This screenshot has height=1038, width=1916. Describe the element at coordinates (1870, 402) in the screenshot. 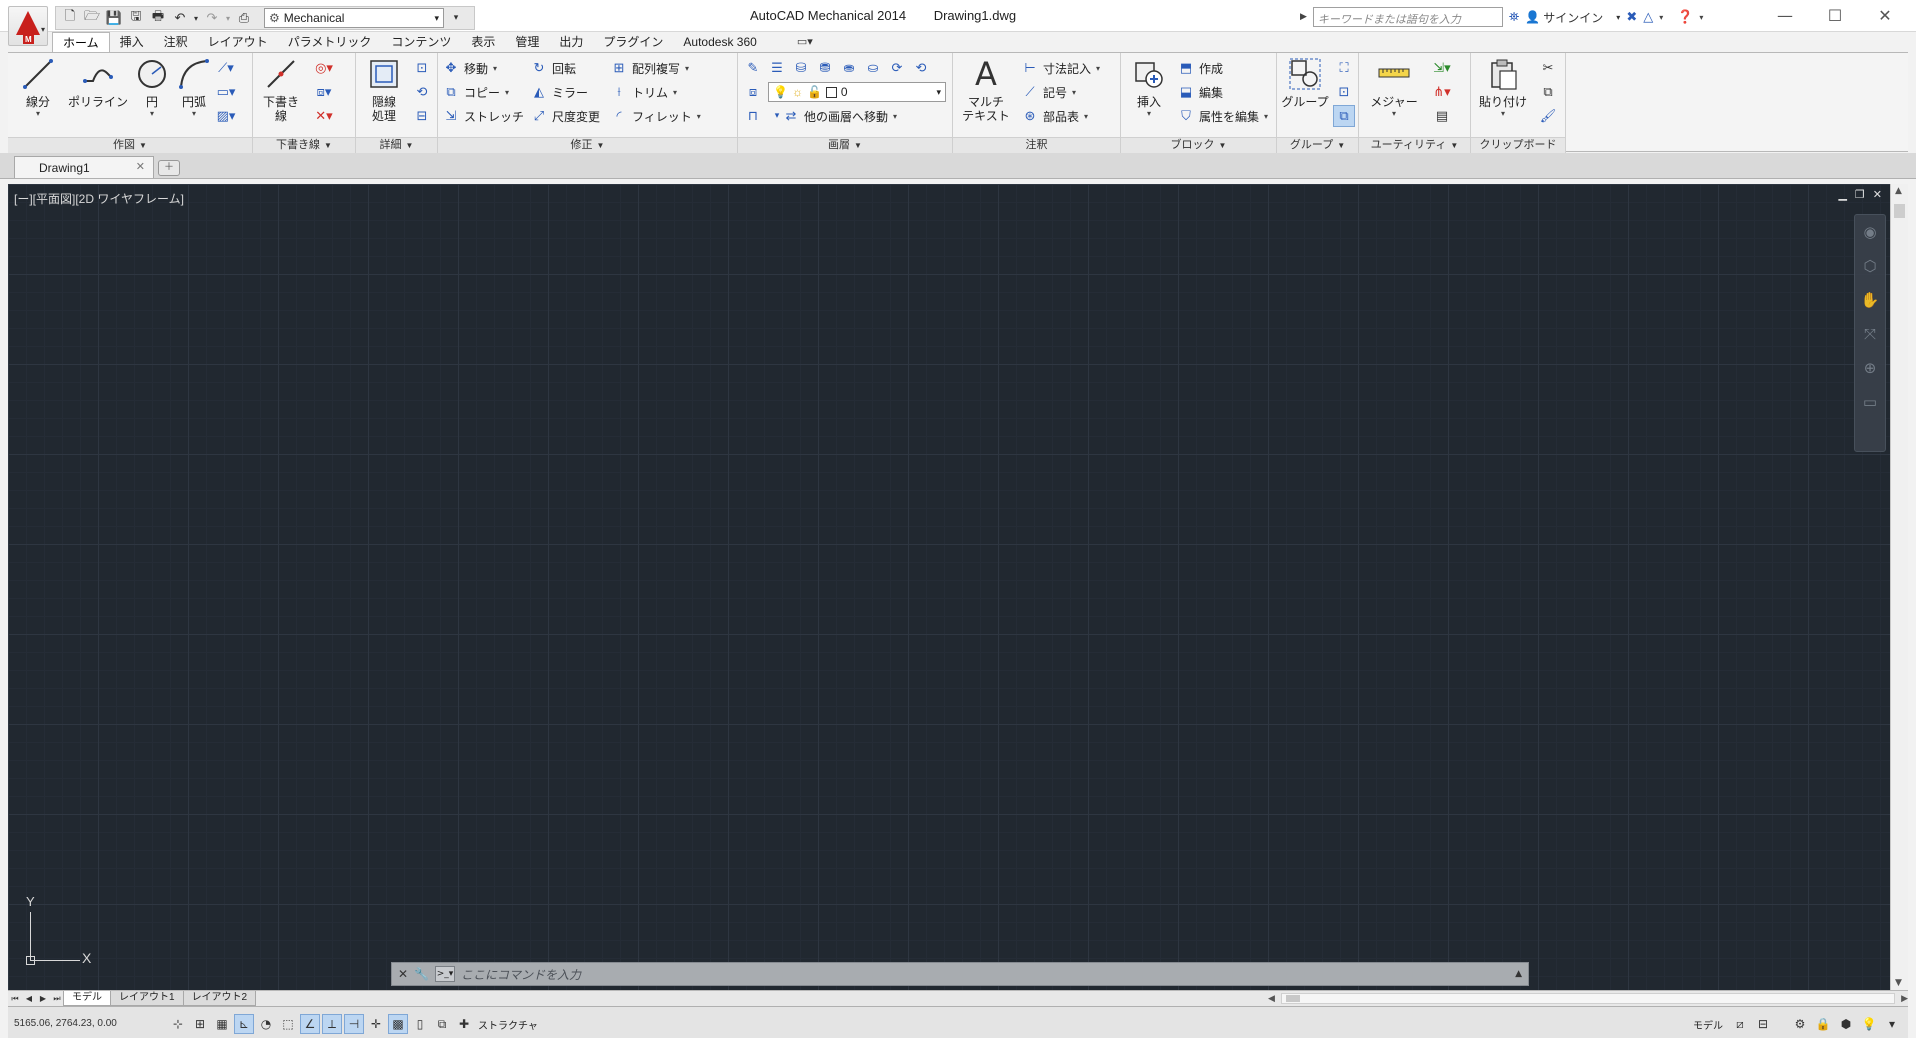

I see `showmotion-icon: ▭` at that location.